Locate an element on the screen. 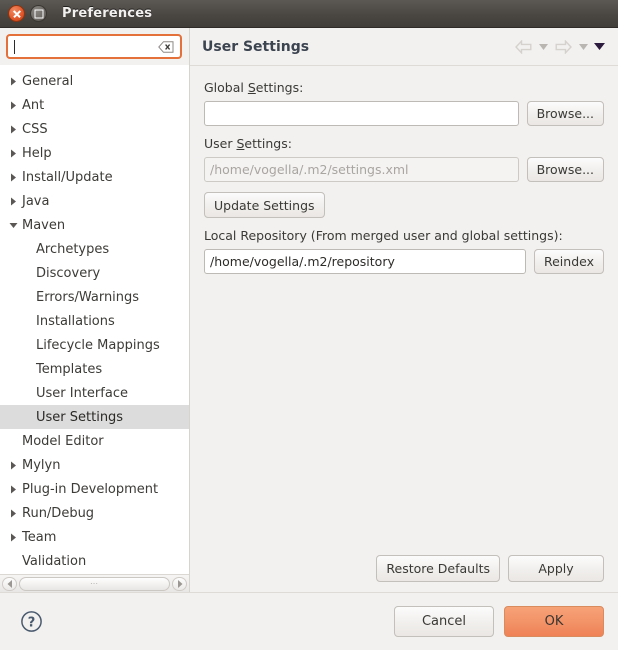  help-question-icon: ? is located at coordinates (31, 622).